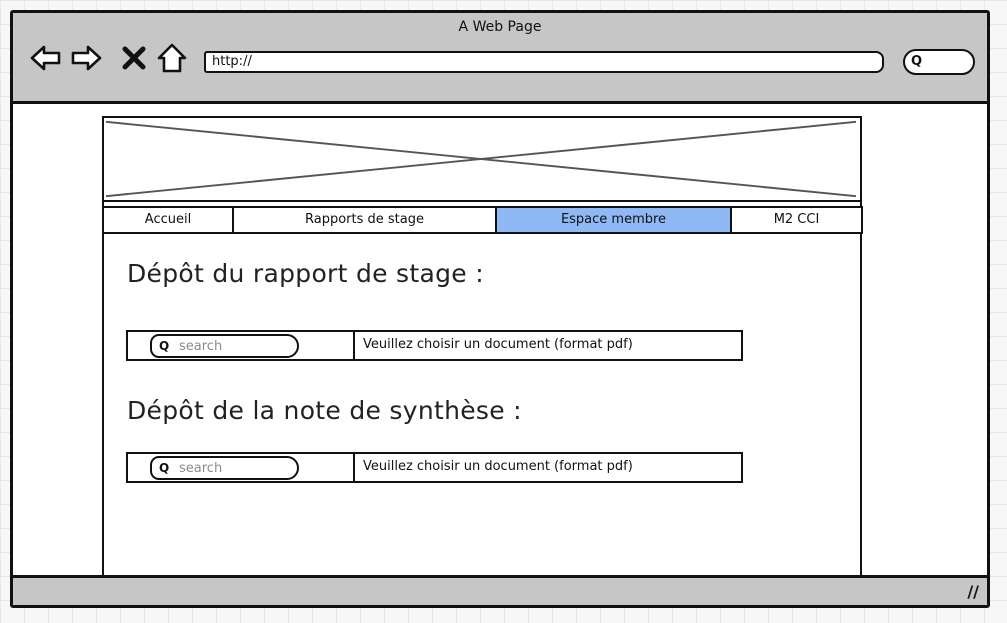 The width and height of the screenshot is (1007, 623). I want to click on forward-arrow-icon, so click(86, 58).